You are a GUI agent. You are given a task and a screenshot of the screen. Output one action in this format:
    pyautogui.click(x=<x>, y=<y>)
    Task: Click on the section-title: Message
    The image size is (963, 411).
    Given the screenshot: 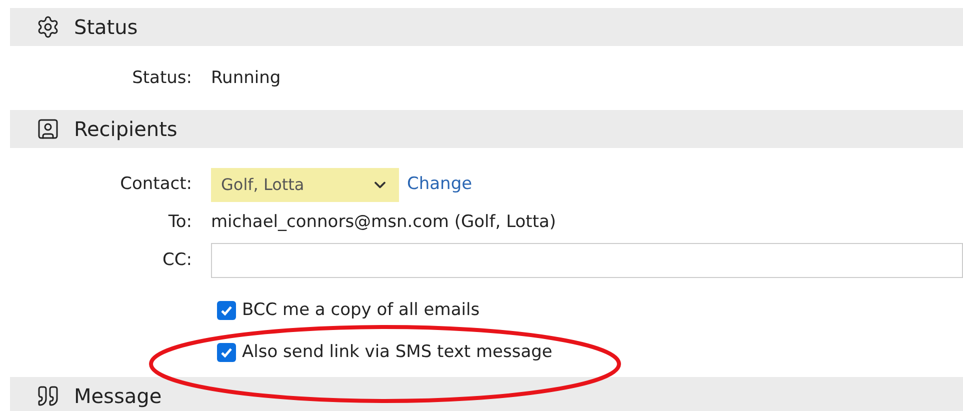 What is the action you would take?
    pyautogui.click(x=118, y=396)
    